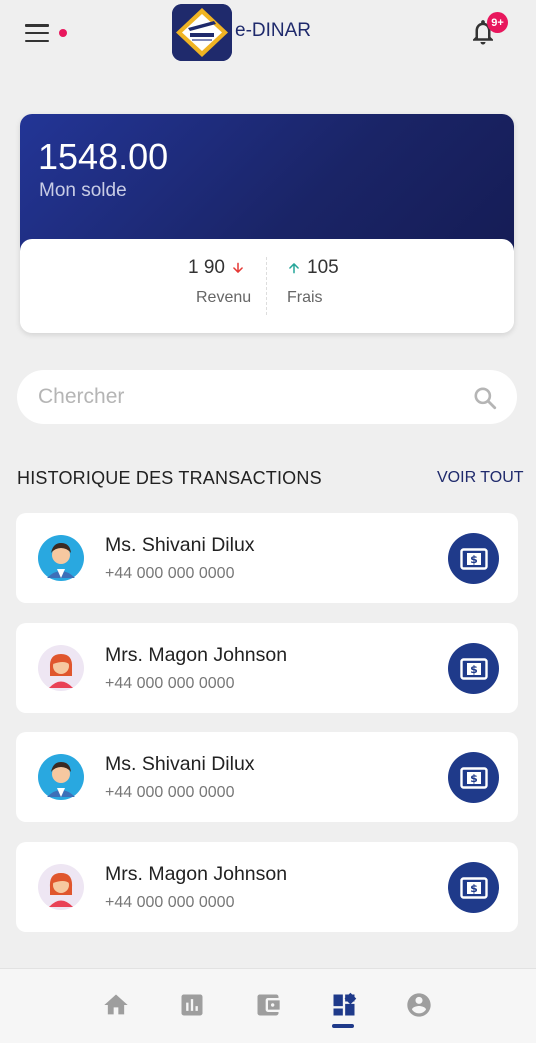  I want to click on chart-icon, so click(192, 1005).